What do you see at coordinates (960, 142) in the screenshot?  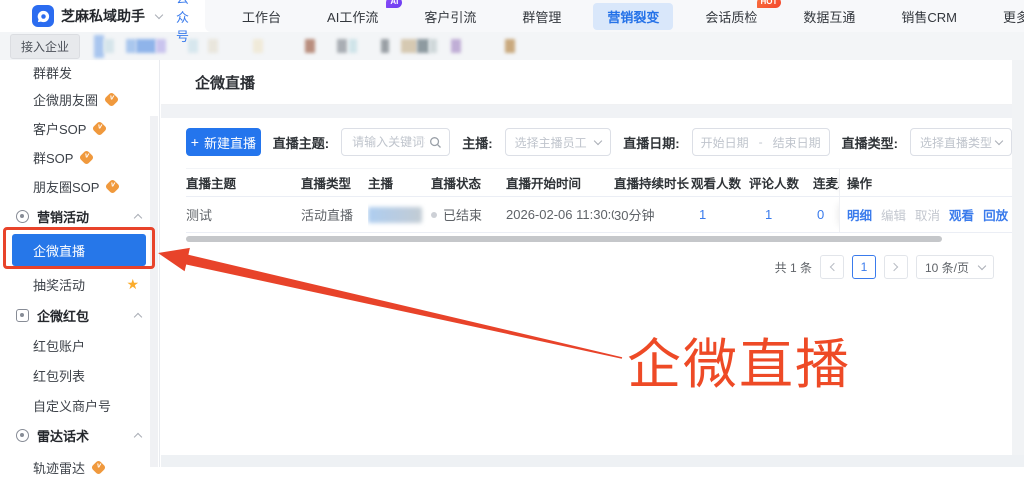 I see `live-type-select: 选择直播类型` at bounding box center [960, 142].